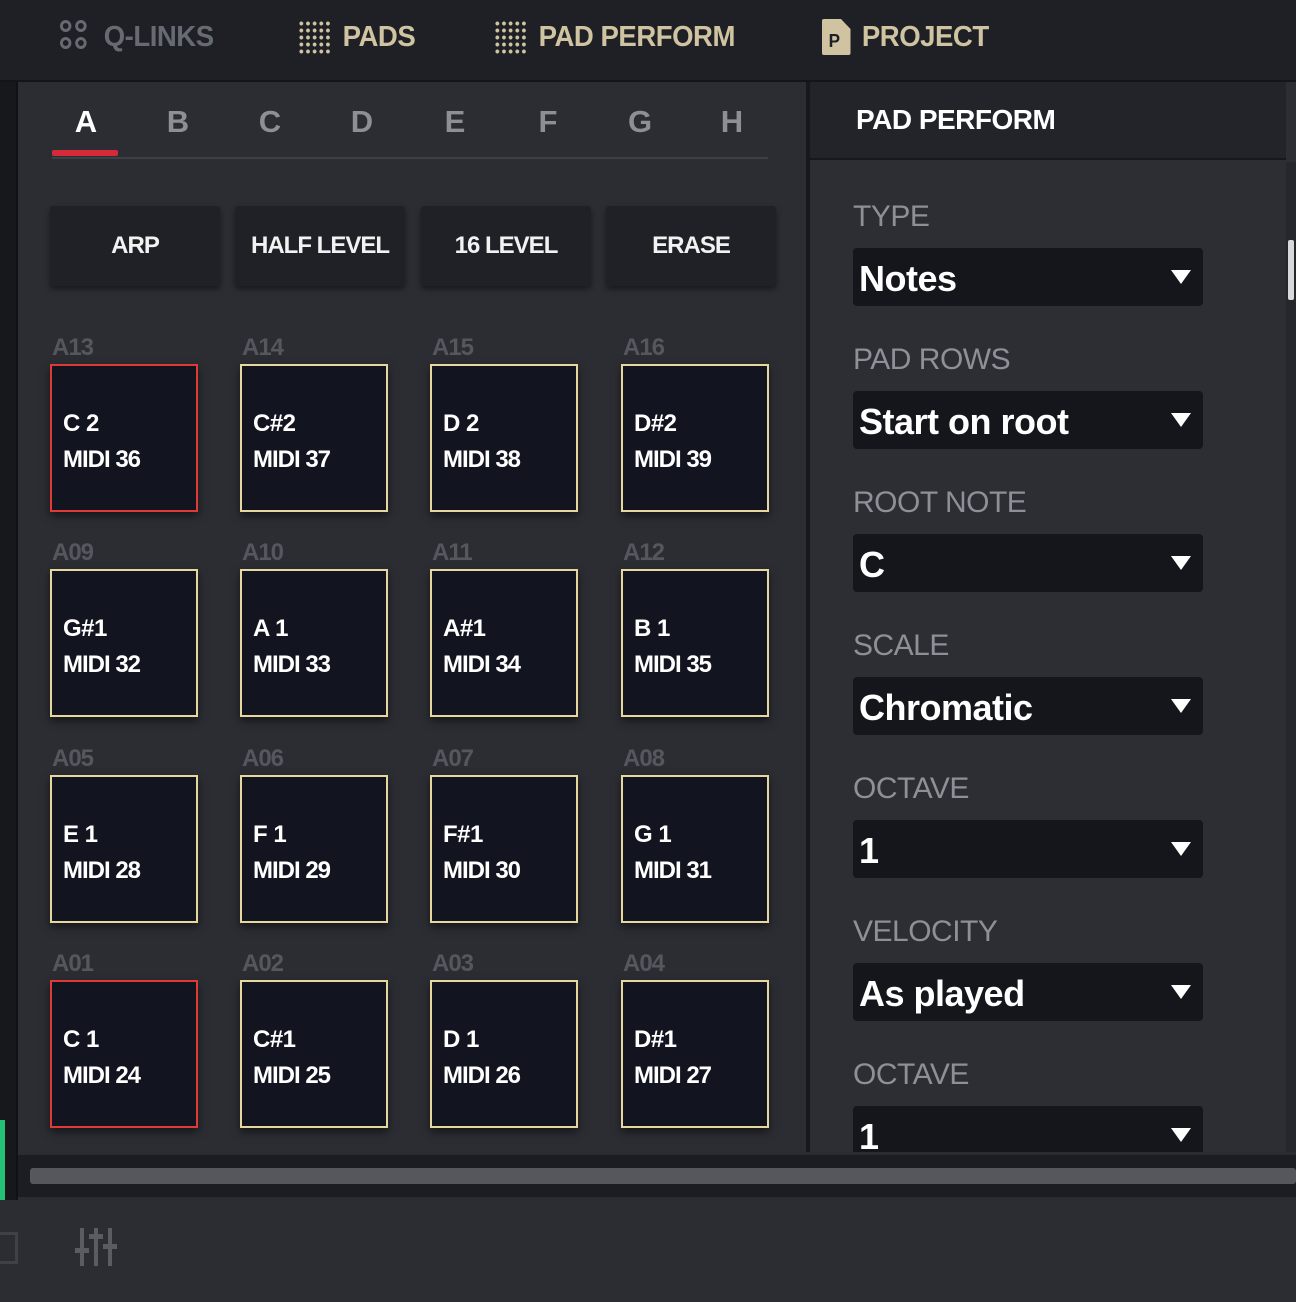  I want to click on panel-scrollbar, so click(1291, 657).